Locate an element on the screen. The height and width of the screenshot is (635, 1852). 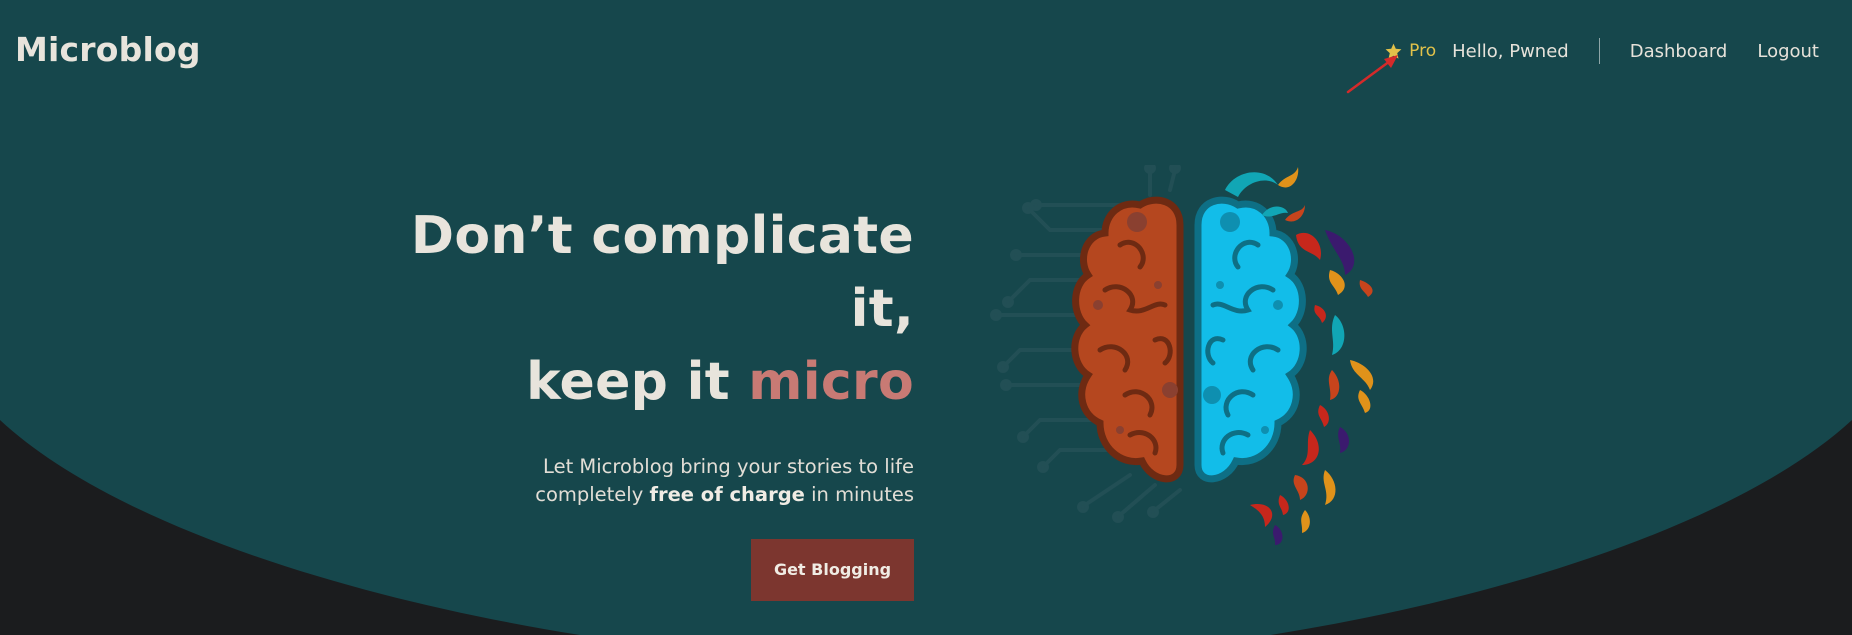
subtitle-line-2-suffix: in minutes is located at coordinates (859, 494).